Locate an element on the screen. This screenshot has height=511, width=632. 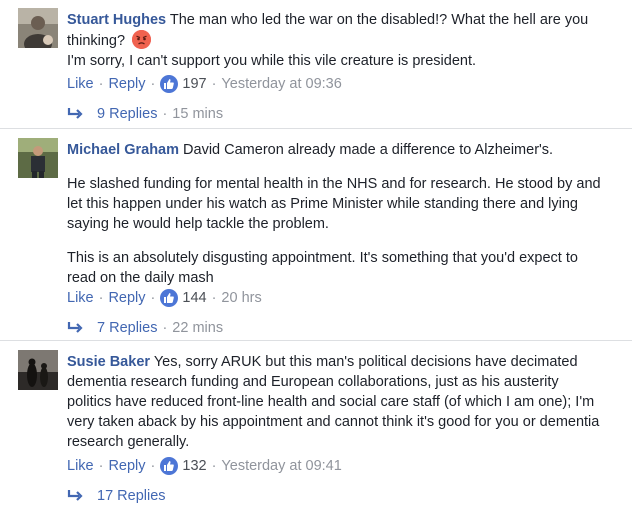
author-name: Stuart Hughes is located at coordinates (116, 20).